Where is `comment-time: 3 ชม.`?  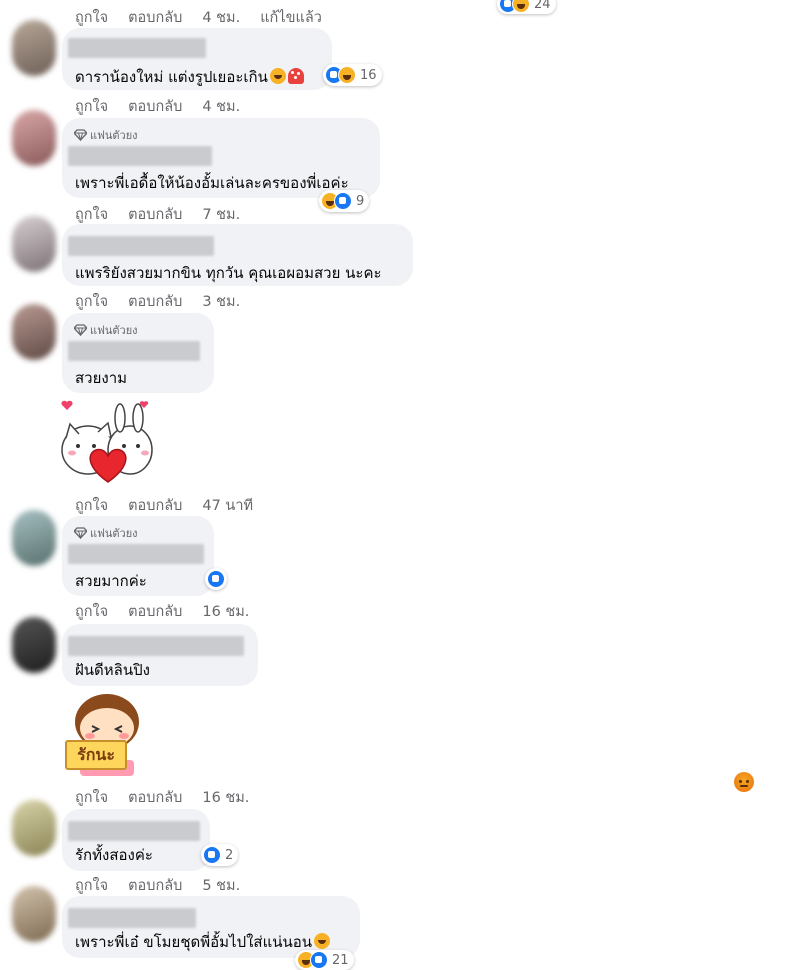 comment-time: 3 ชม. is located at coordinates (221, 302).